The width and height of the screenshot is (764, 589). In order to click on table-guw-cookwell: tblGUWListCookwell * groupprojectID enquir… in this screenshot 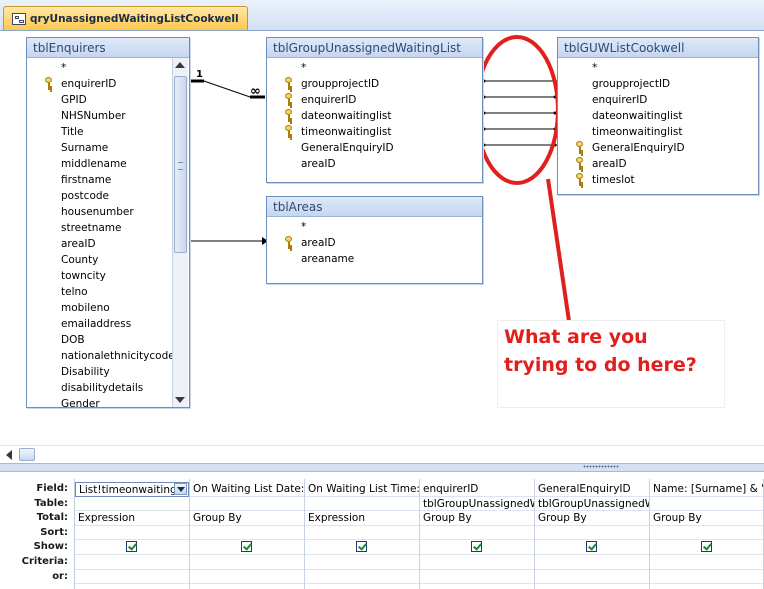, I will do `click(658, 116)`.